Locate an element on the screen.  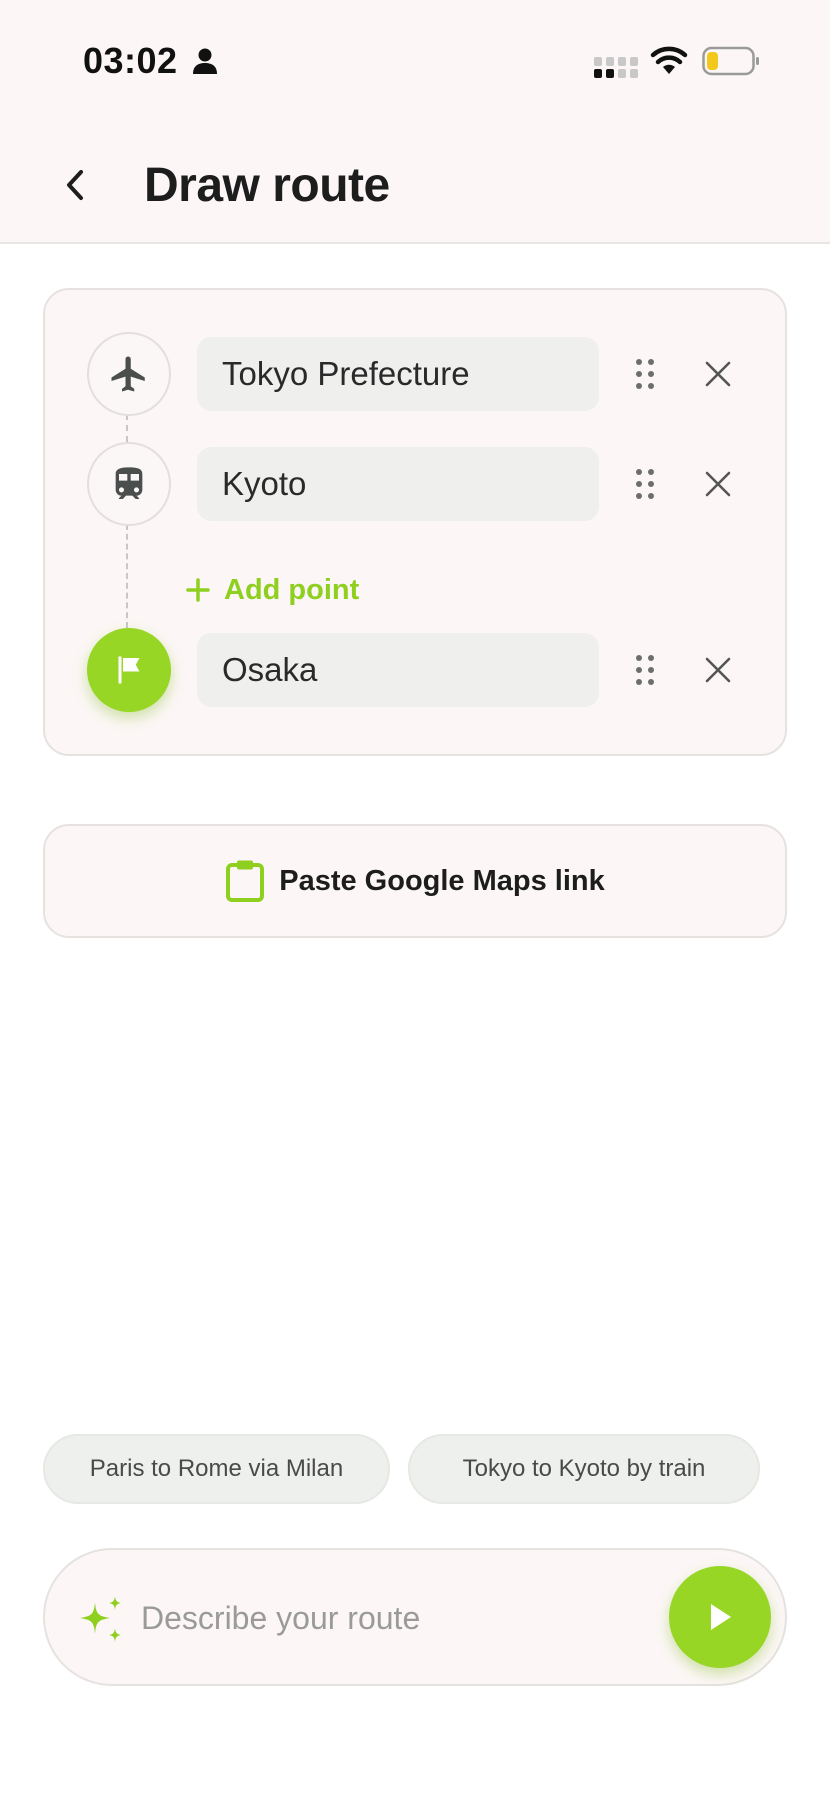
prompt-bar is located at coordinates (415, 1617).